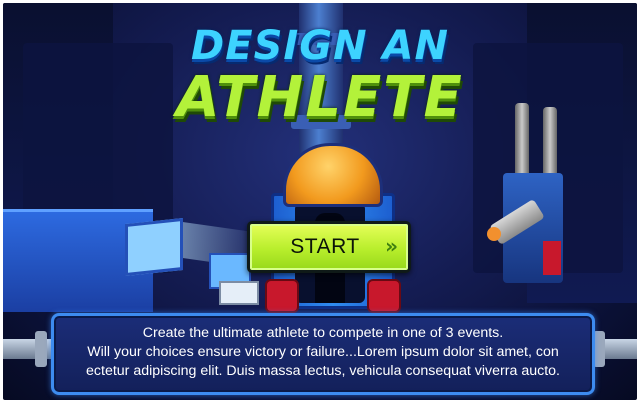  What do you see at coordinates (320, 97) in the screenshot?
I see `title-line-2: ATHLETE` at bounding box center [320, 97].